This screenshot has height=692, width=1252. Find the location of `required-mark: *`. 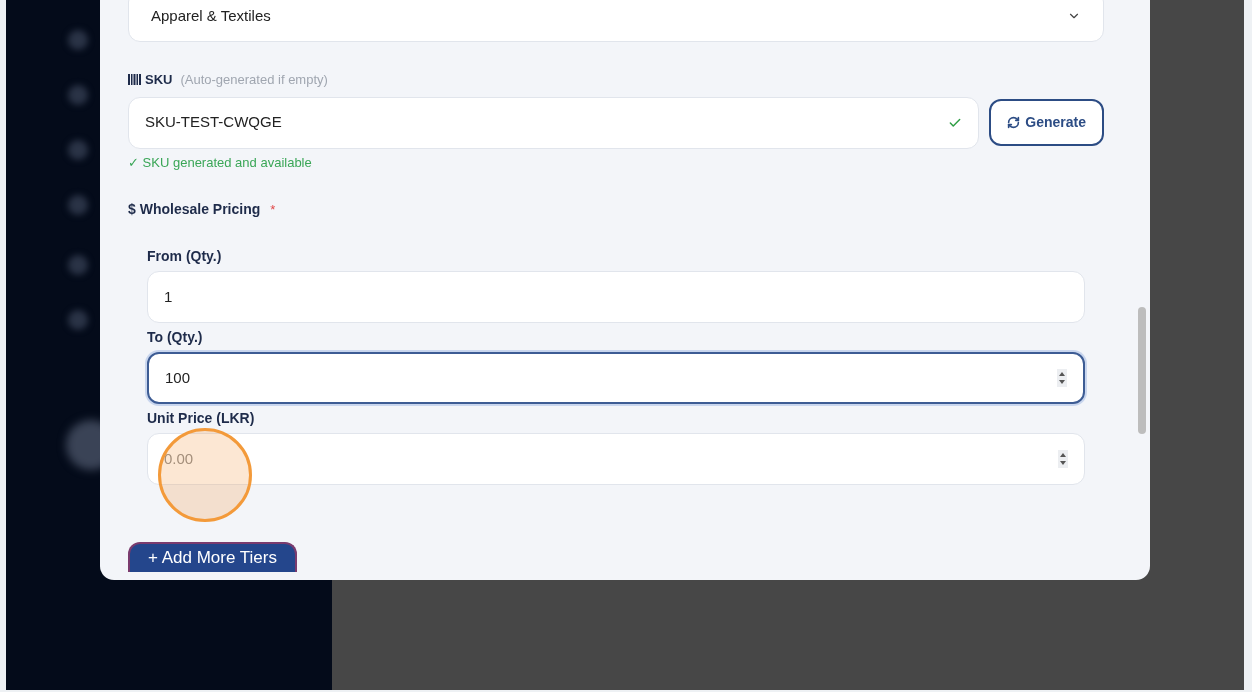

required-mark: * is located at coordinates (273, 209).